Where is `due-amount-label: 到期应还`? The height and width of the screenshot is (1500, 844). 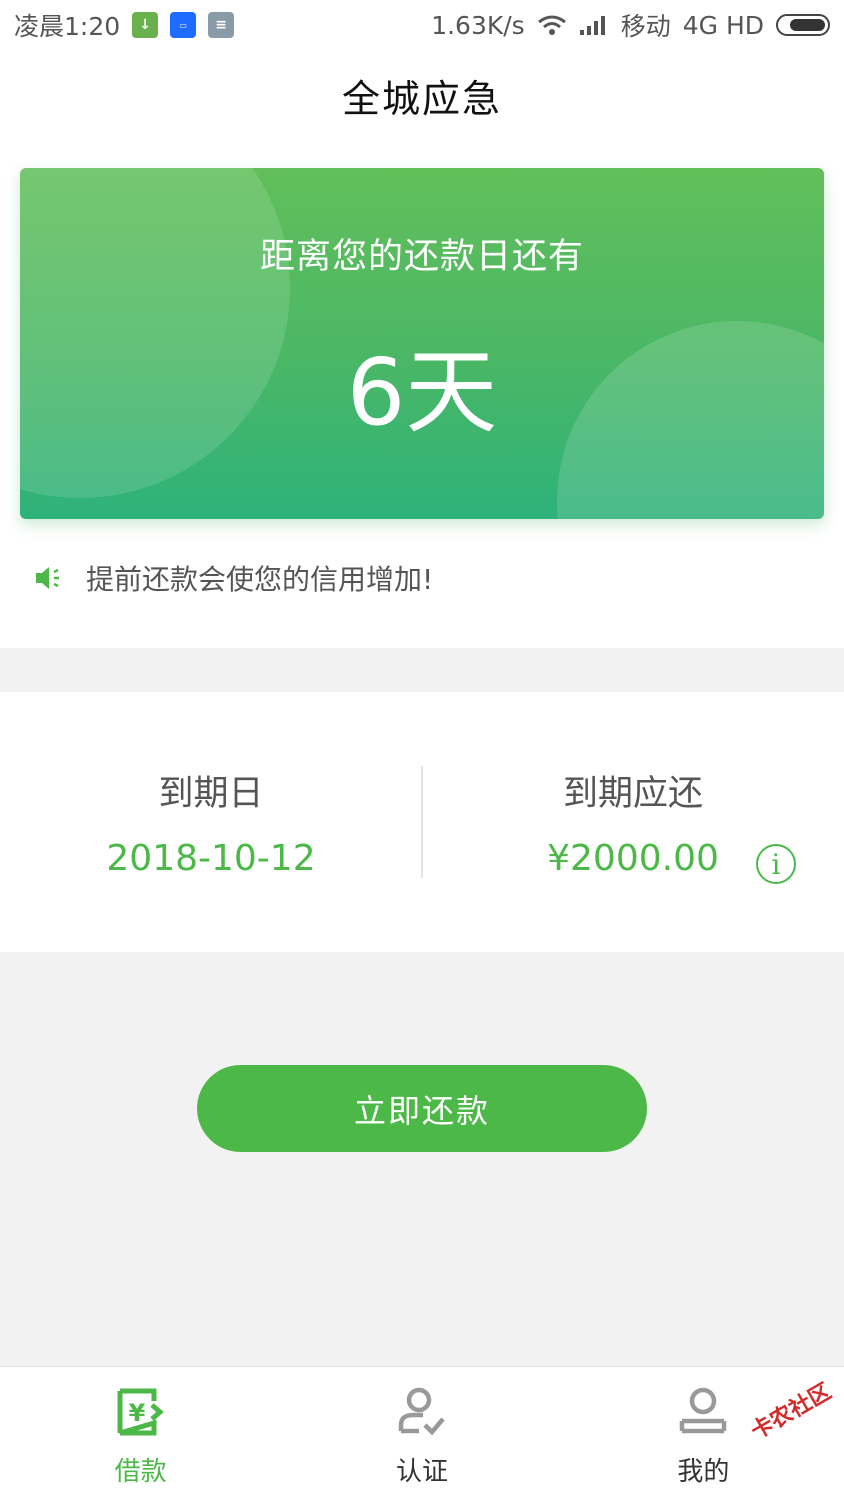 due-amount-label: 到期应还 is located at coordinates (632, 794).